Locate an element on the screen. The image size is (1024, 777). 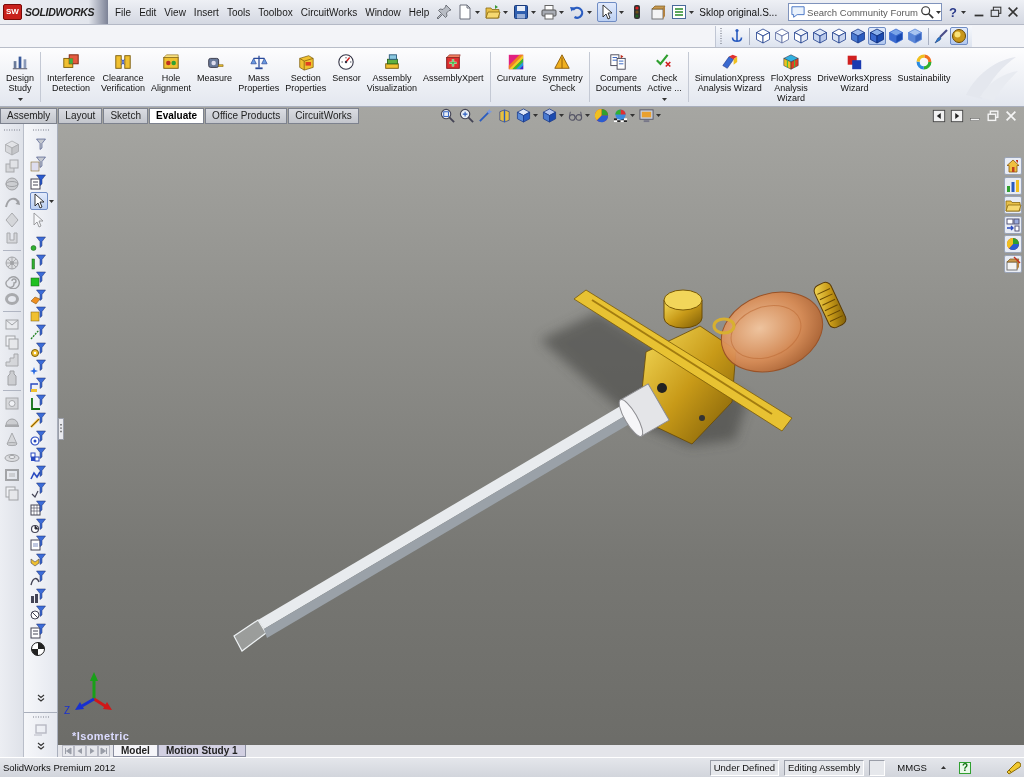
menu-item: View is located at coordinates (175, 12).